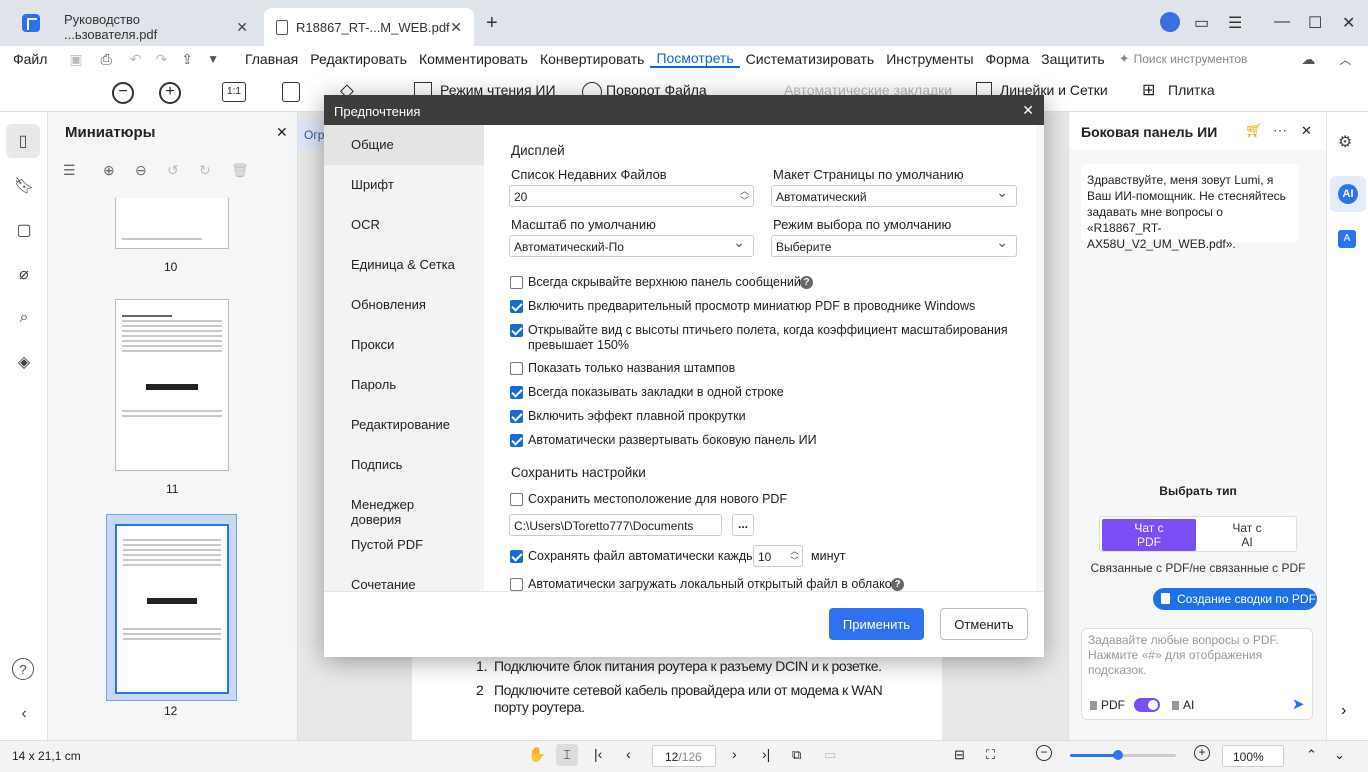  I want to click on rotate-left-icon: ↺, so click(173, 170).